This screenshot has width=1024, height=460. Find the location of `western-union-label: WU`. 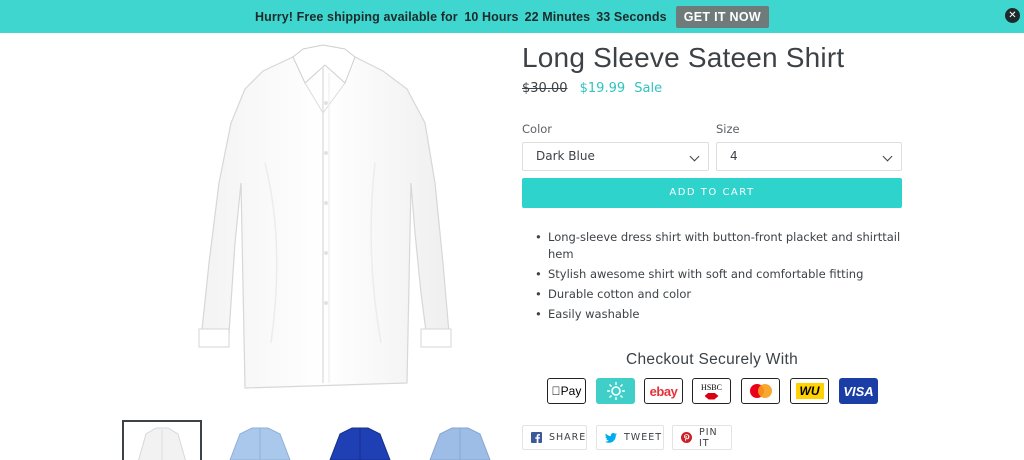

western-union-label: WU is located at coordinates (809, 391).